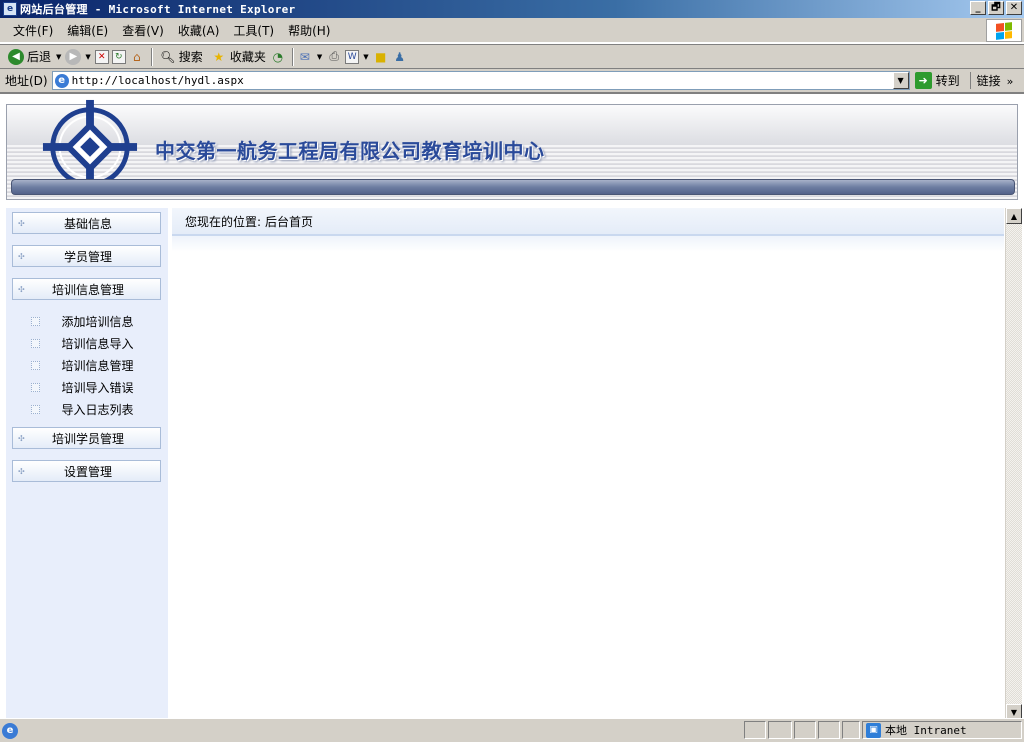  I want to click on sidebar-item-label: 培训信息管理, so click(87, 289).